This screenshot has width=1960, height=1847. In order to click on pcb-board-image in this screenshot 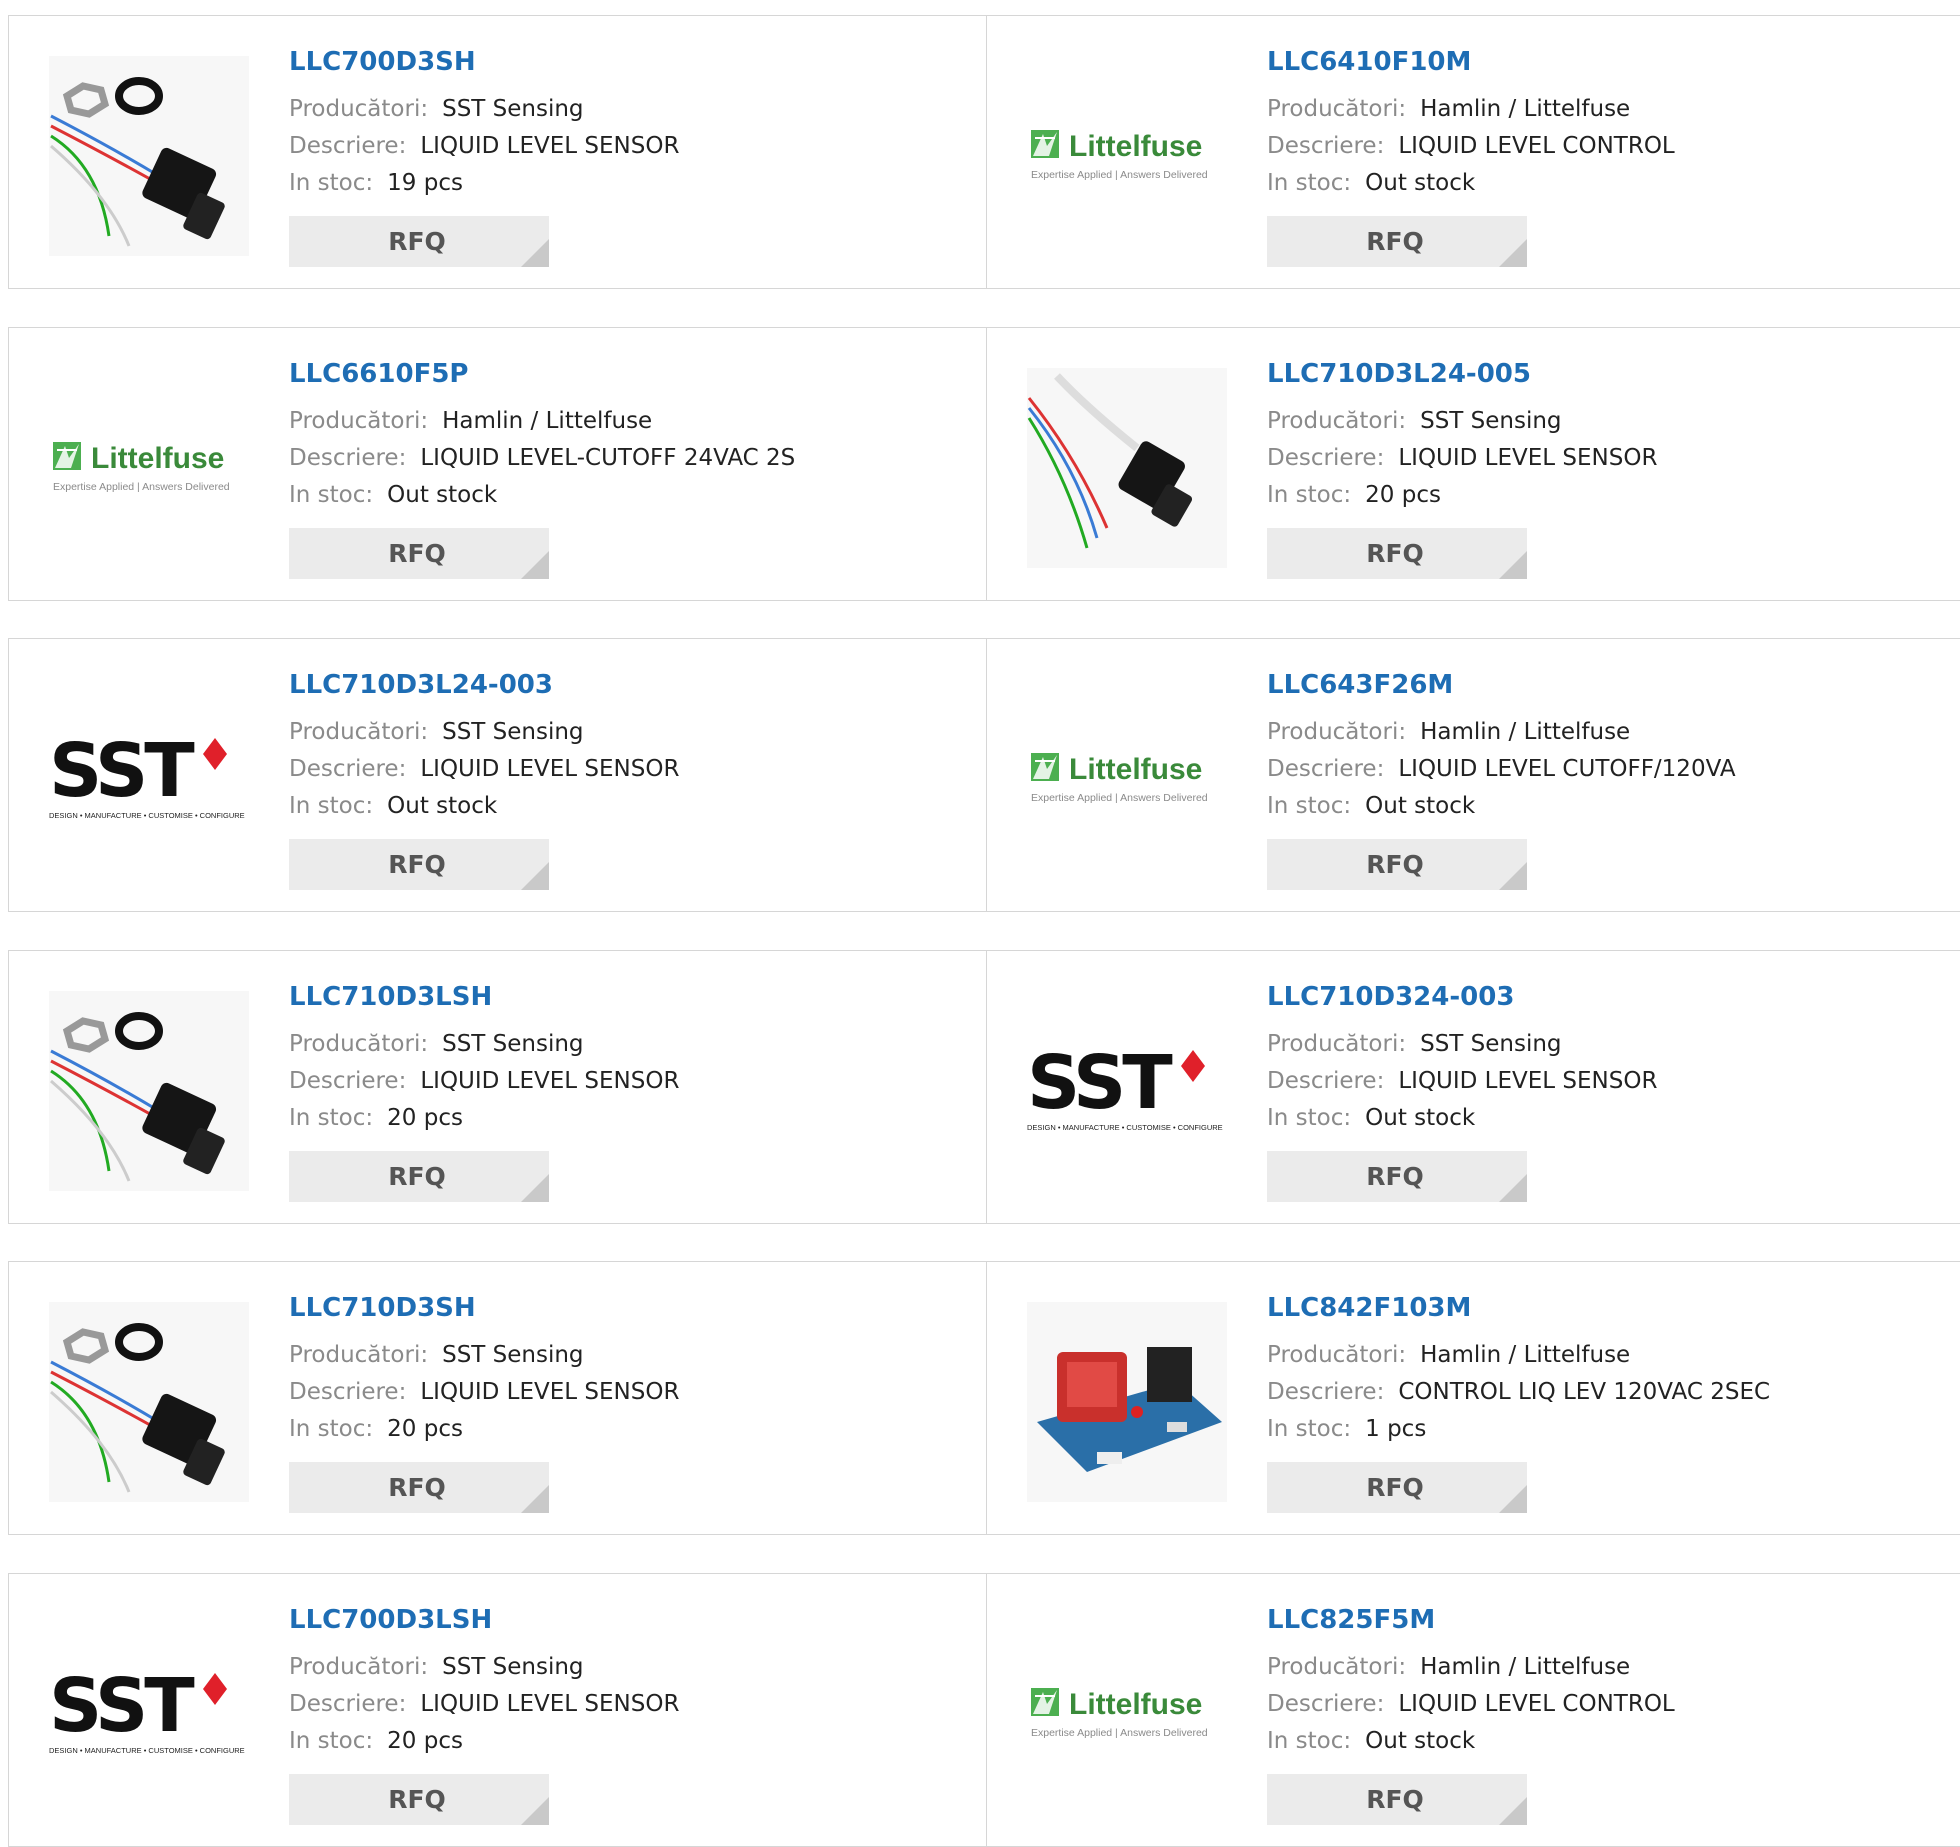, I will do `click(1127, 1402)`.